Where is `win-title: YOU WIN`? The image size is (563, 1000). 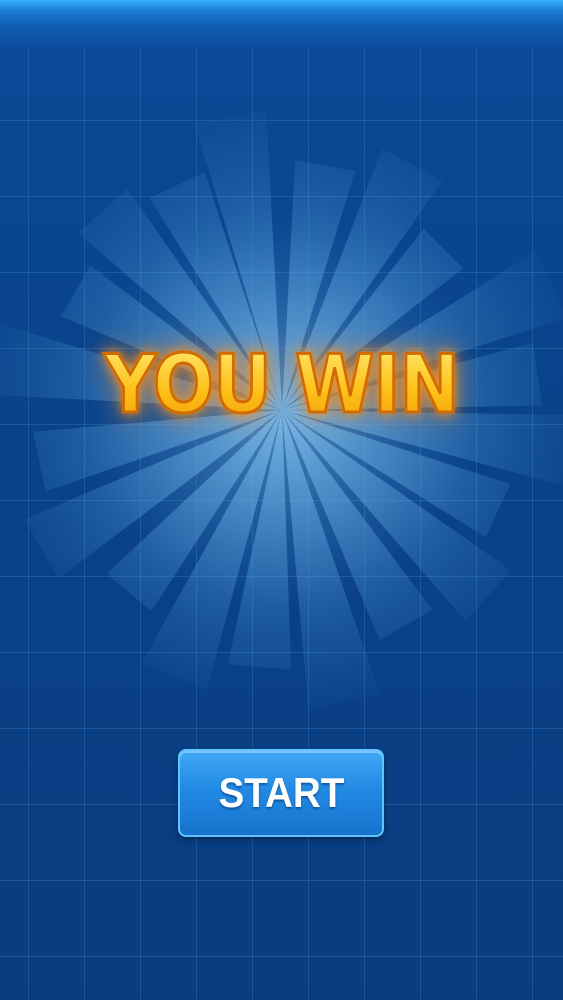
win-title: YOU WIN is located at coordinates (281, 384).